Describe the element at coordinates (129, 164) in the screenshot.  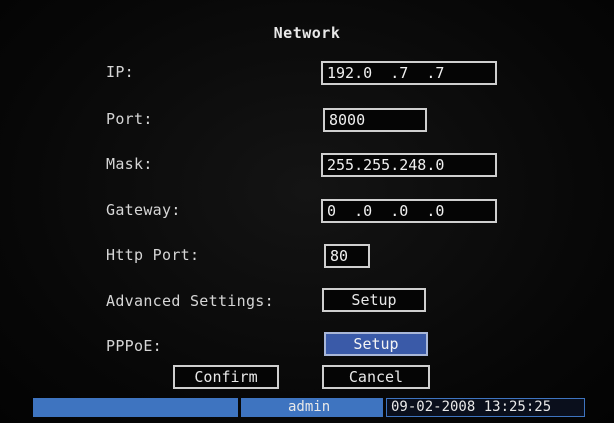
I see `mask-label: Mask:` at that location.